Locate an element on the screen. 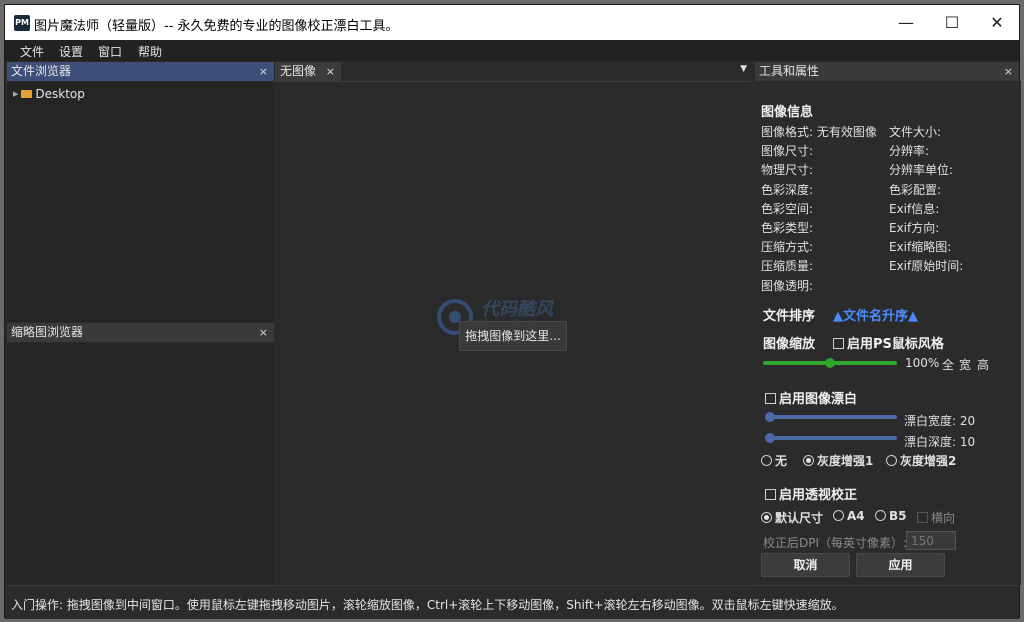 The width and height of the screenshot is (1024, 622). info-color-profile: 色彩配置: is located at coordinates (915, 190).